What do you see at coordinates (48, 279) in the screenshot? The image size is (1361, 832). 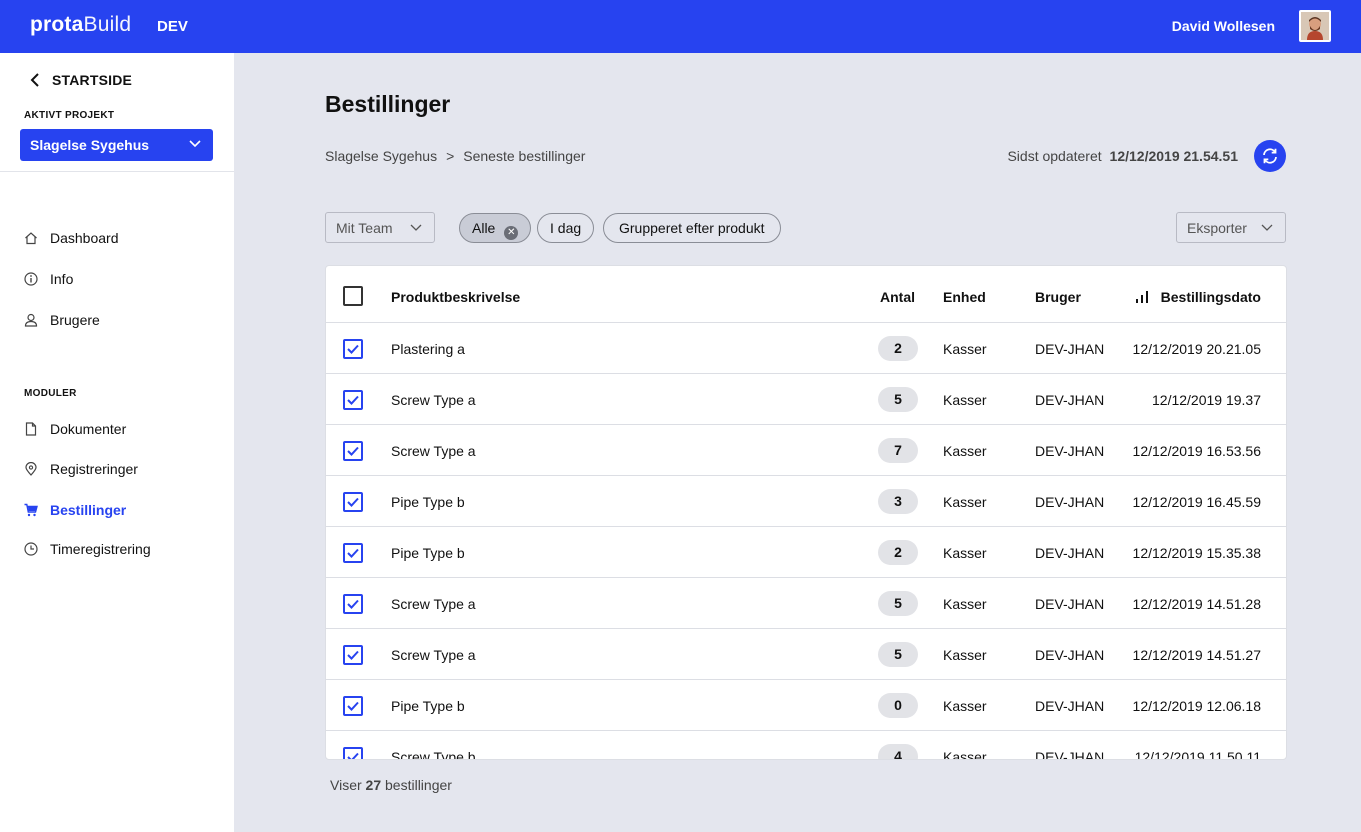 I see `sidebar-item-info: Info` at bounding box center [48, 279].